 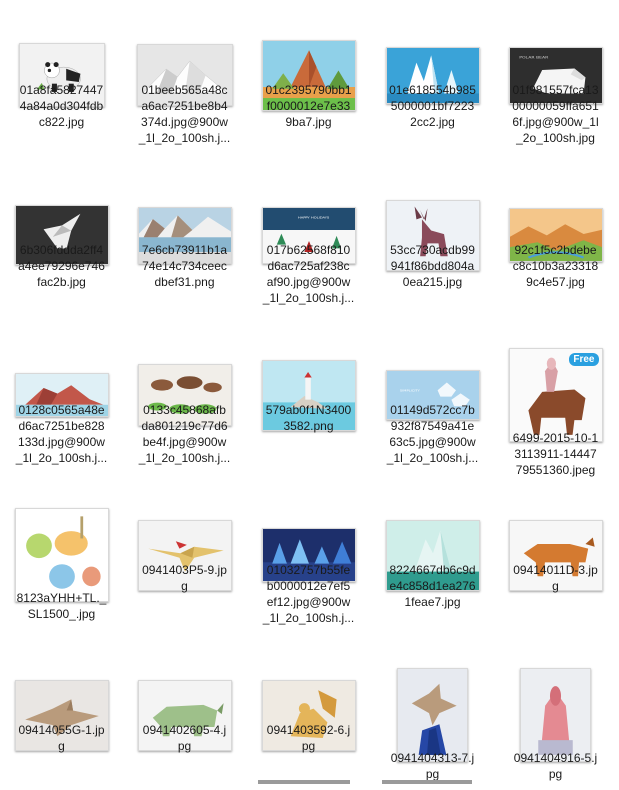 I want to click on file-name-label: 7e6cb73911b1a 74e14c734ceec dbef31.png, so click(x=184, y=266).